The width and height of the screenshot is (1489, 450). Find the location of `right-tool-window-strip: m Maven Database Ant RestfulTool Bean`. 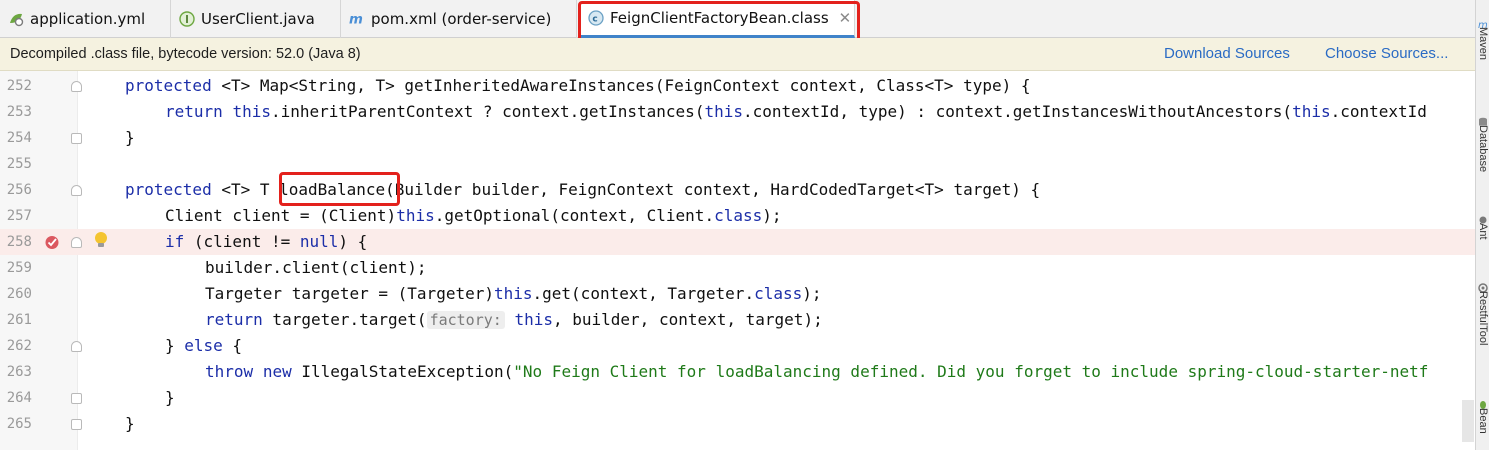

right-tool-window-strip: m Maven Database Ant RestfulTool Bean is located at coordinates (1482, 225).